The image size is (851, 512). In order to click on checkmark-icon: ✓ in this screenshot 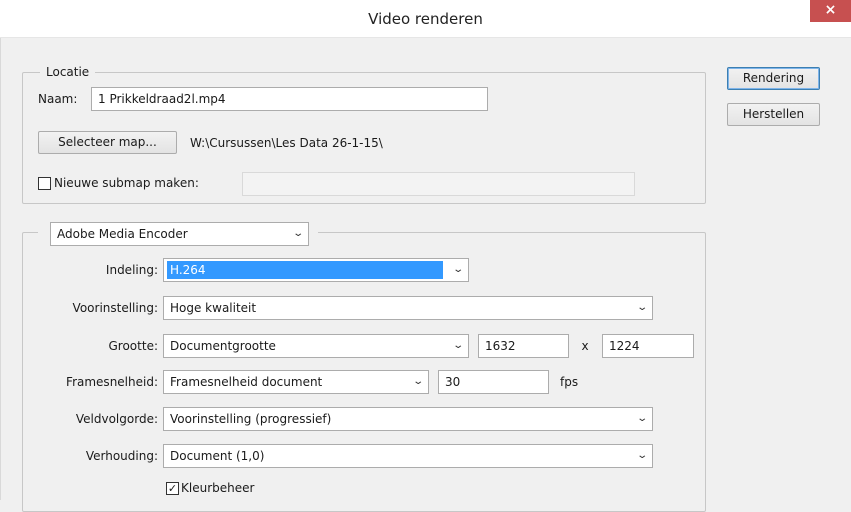, I will do `click(172, 488)`.